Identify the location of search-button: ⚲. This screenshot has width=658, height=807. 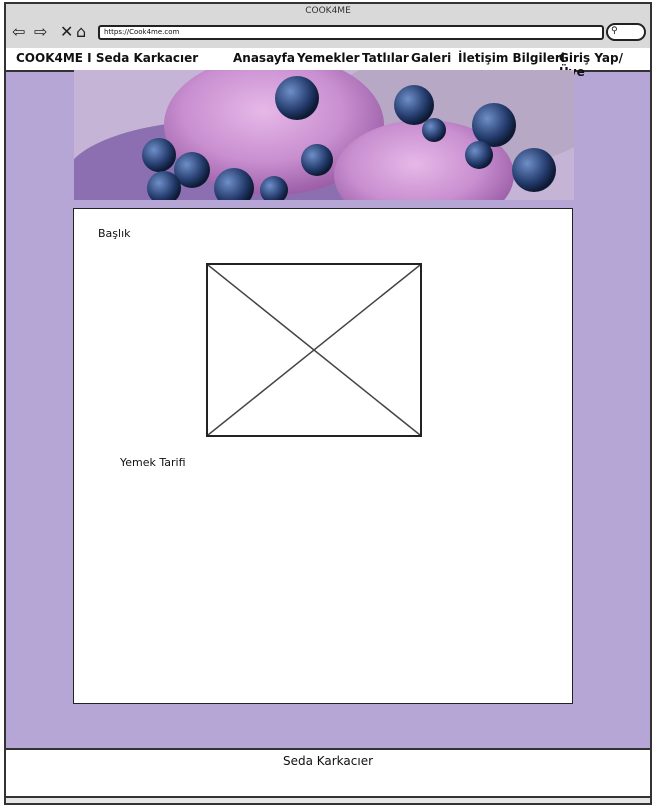
(626, 32).